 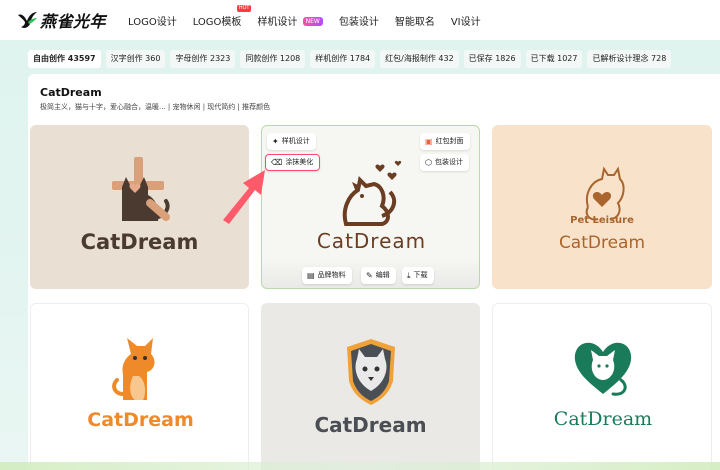 I want to click on tab-same-style-creation: 同款创作 1208, so click(x=273, y=59).